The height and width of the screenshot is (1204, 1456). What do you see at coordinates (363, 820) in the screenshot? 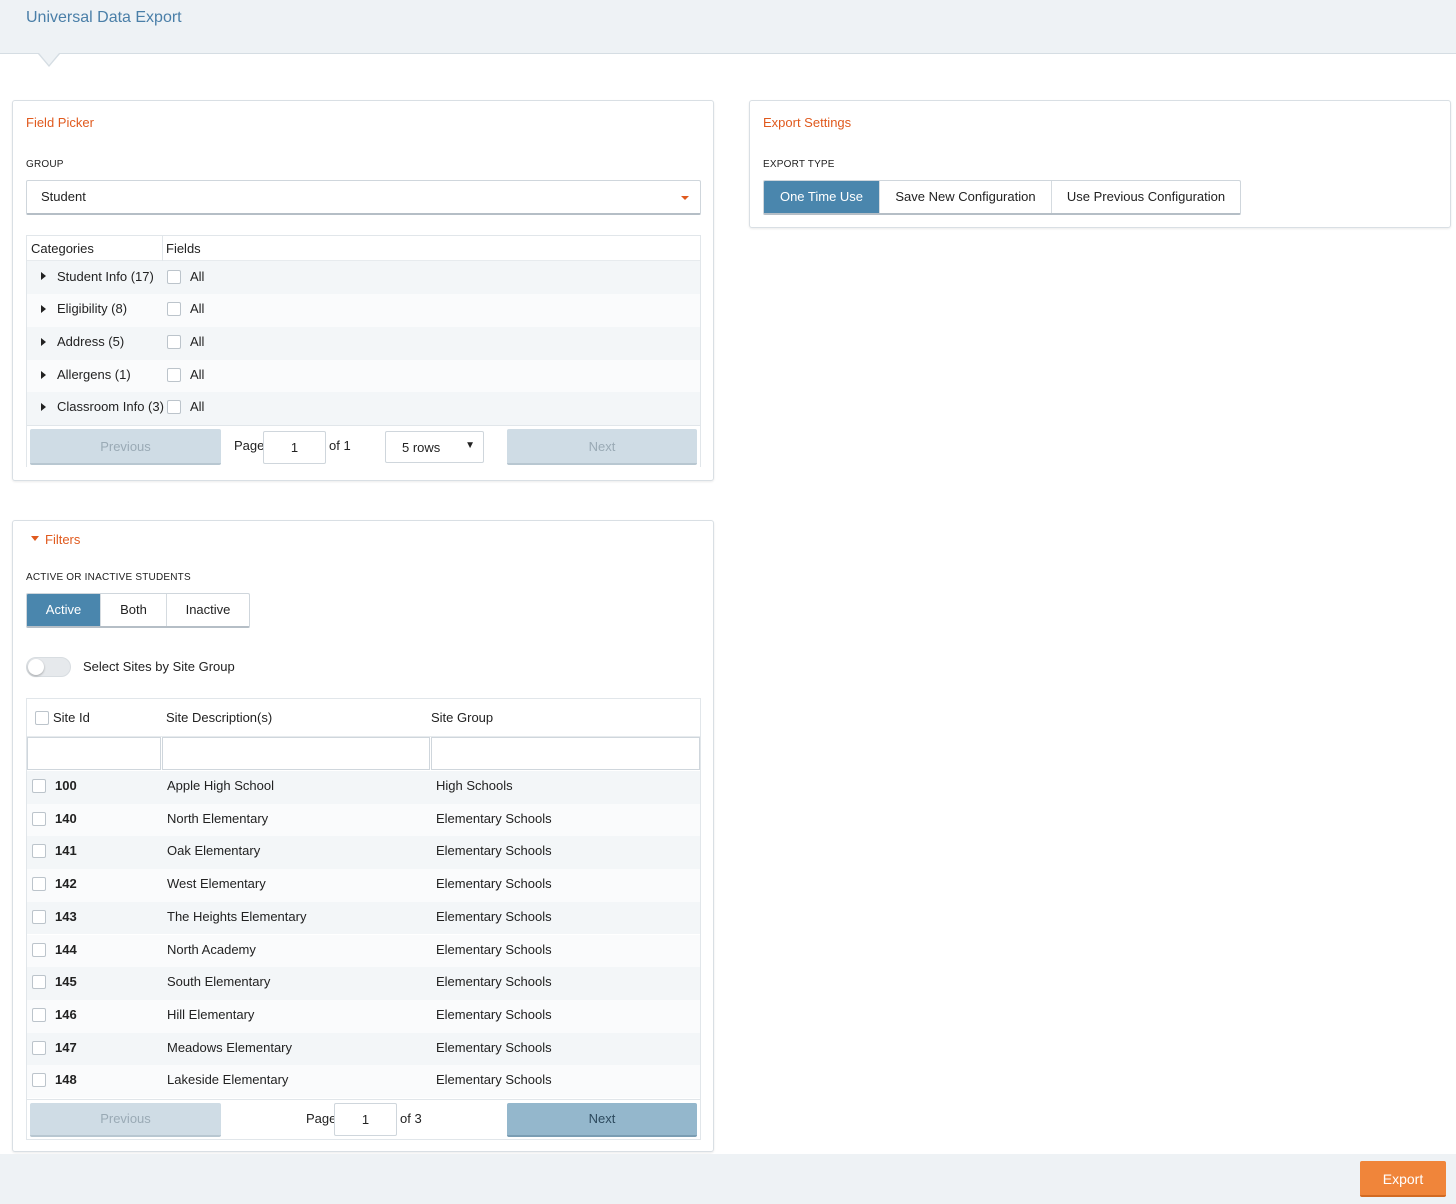
I see `table-row: 140 North Elementary Elementary Schools` at bounding box center [363, 820].